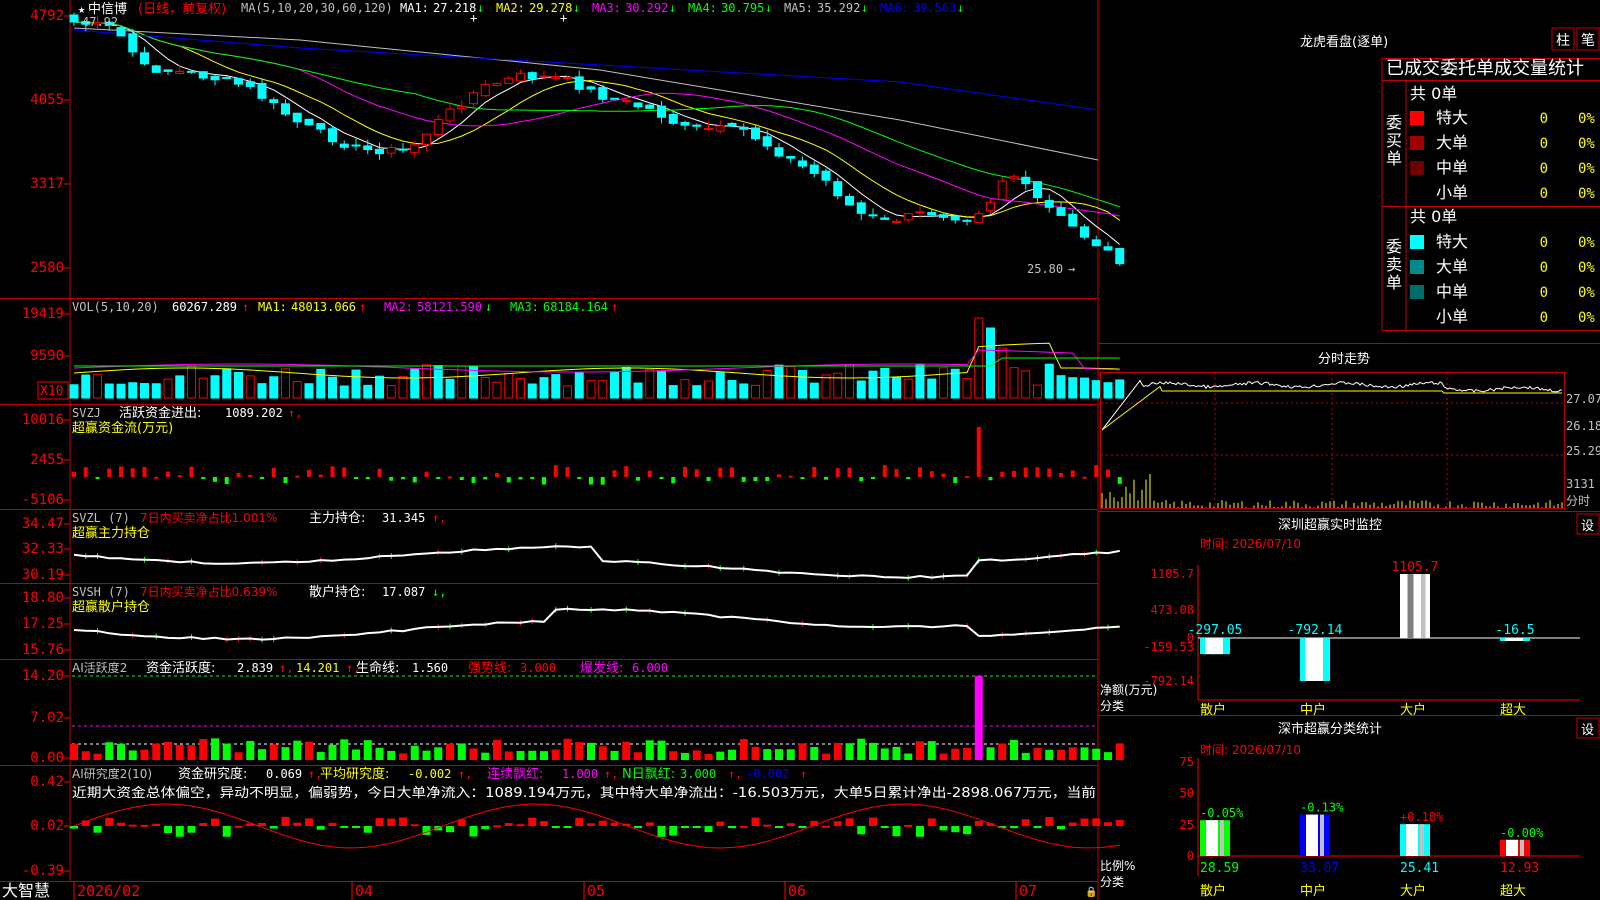  I want to click on lock-icon: 🔒, so click(1091, 892).